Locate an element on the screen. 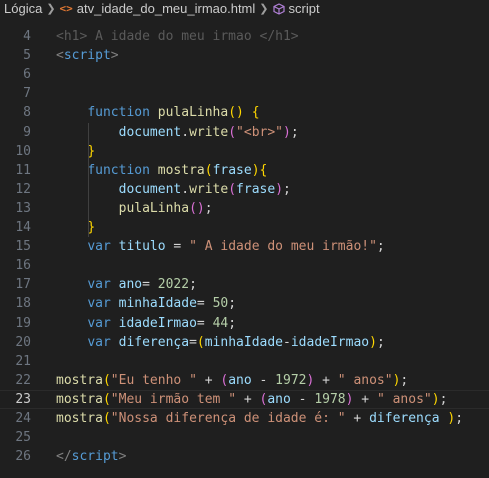 This screenshot has width=489, height=478. line-number: 12 is located at coordinates (23, 189).